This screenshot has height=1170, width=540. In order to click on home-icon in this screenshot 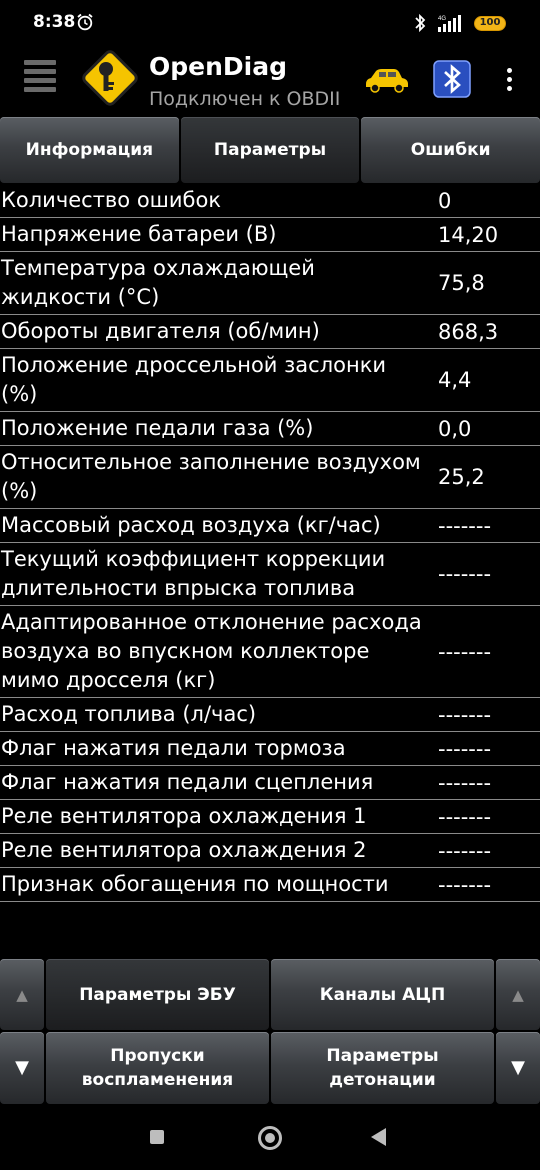, I will do `click(270, 1138)`.